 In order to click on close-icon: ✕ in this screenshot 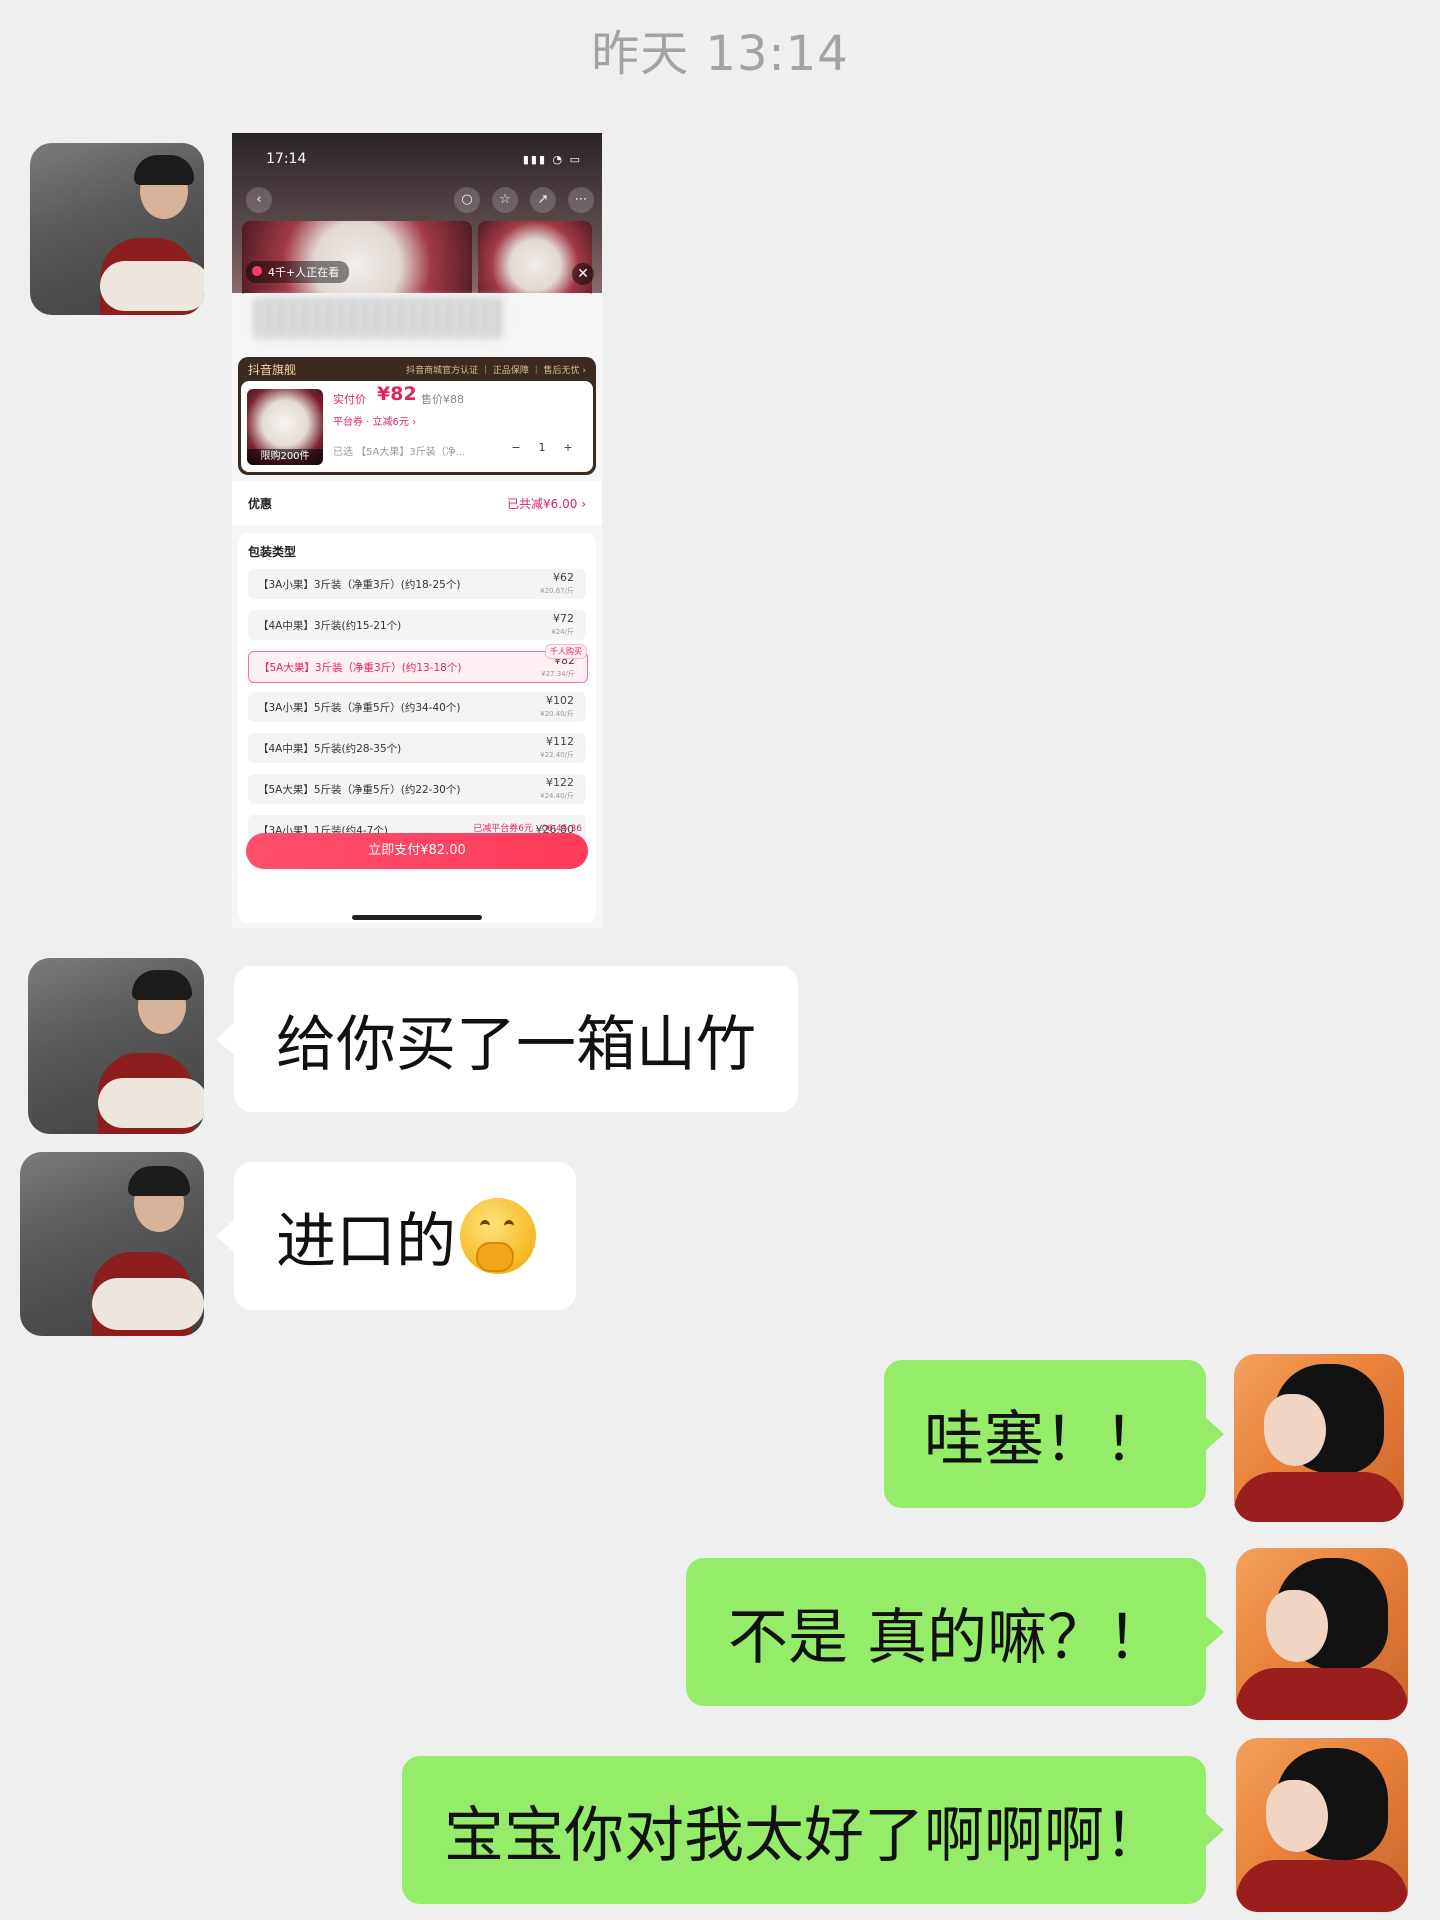, I will do `click(583, 274)`.